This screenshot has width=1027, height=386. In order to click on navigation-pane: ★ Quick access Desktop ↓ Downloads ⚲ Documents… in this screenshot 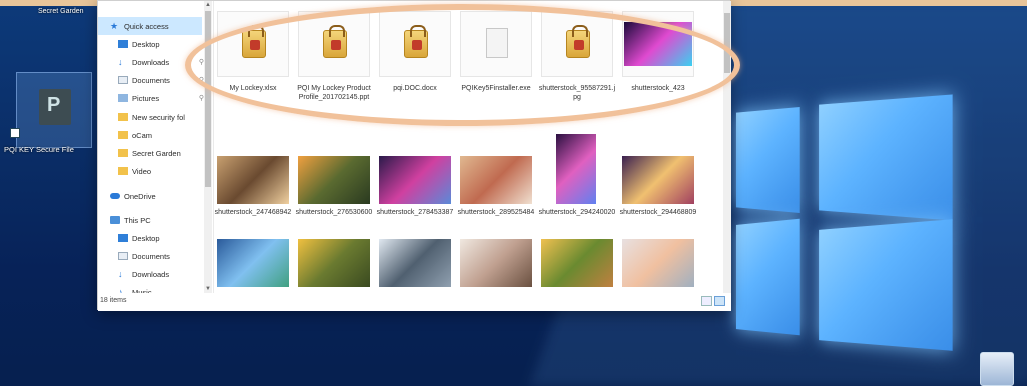, I will do `click(156, 149)`.